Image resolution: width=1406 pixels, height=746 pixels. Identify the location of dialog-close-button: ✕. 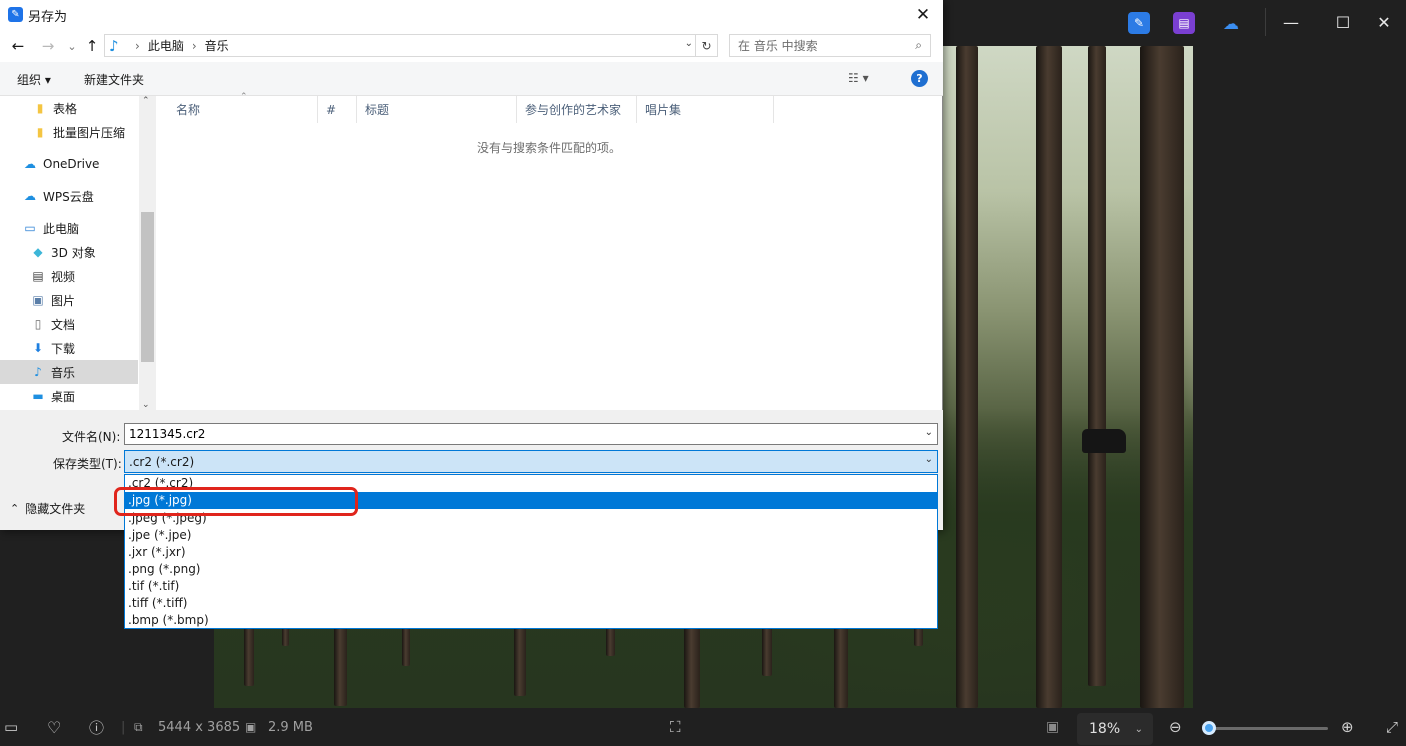
(923, 15).